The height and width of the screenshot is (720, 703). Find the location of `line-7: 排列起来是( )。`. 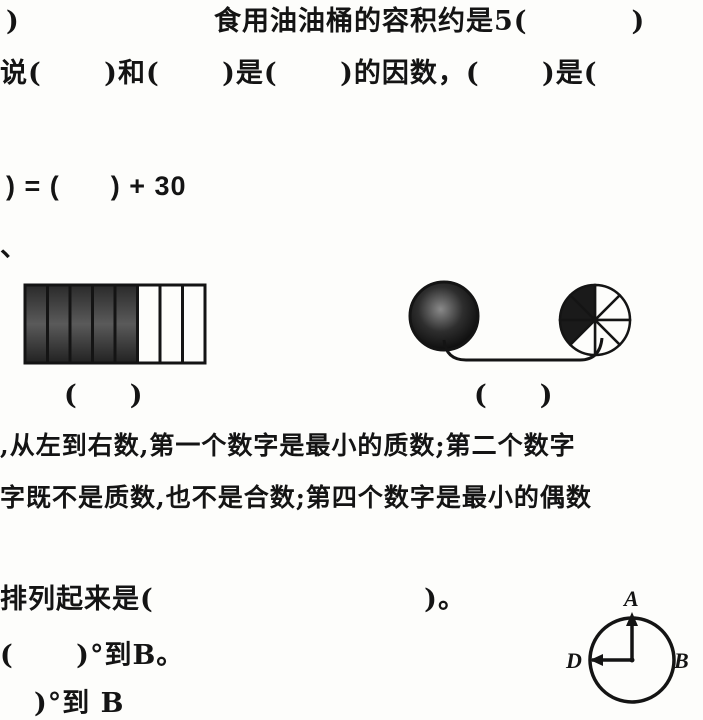

line-7: 排列起来是( )。 is located at coordinates (233, 599).